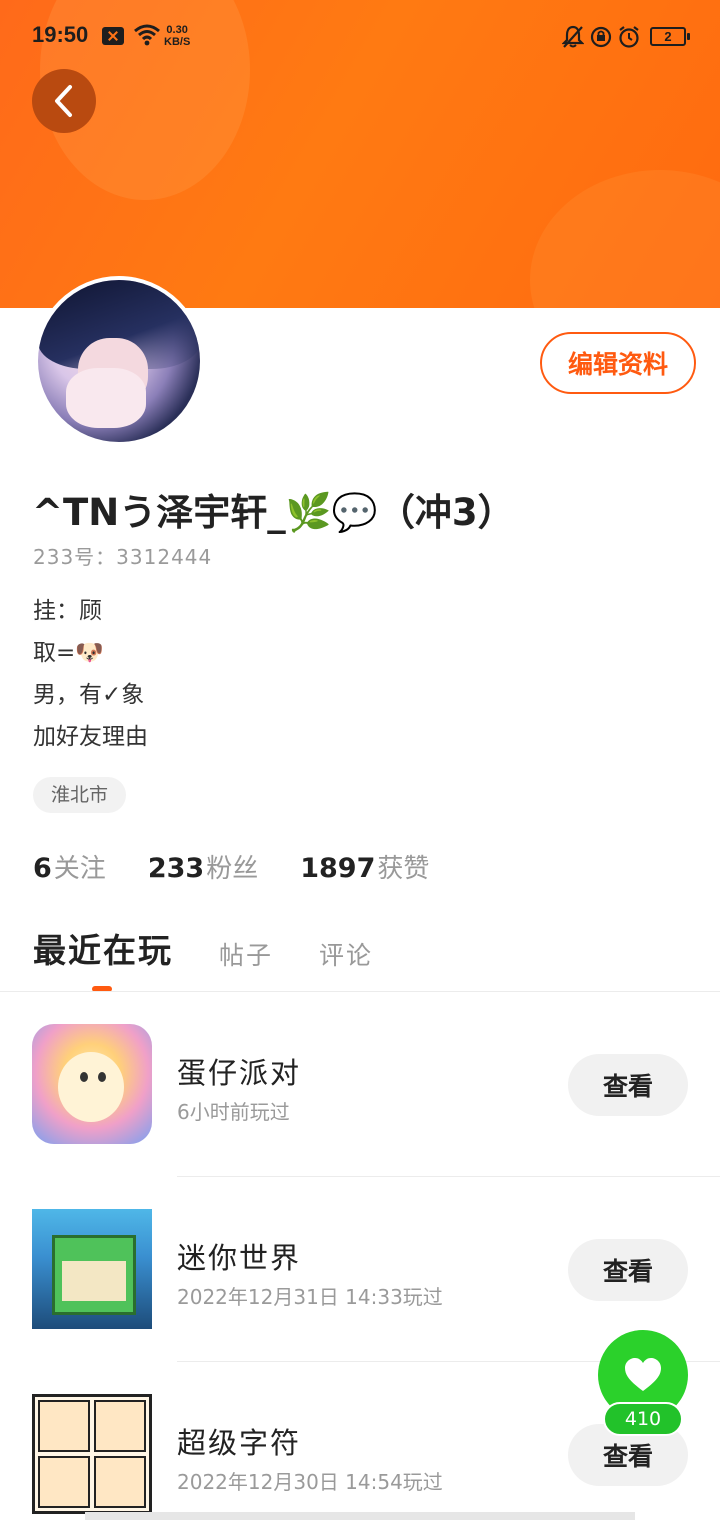  What do you see at coordinates (310, 1297) in the screenshot?
I see `game-played-time: 2022年12月31日 14:33玩过` at bounding box center [310, 1297].